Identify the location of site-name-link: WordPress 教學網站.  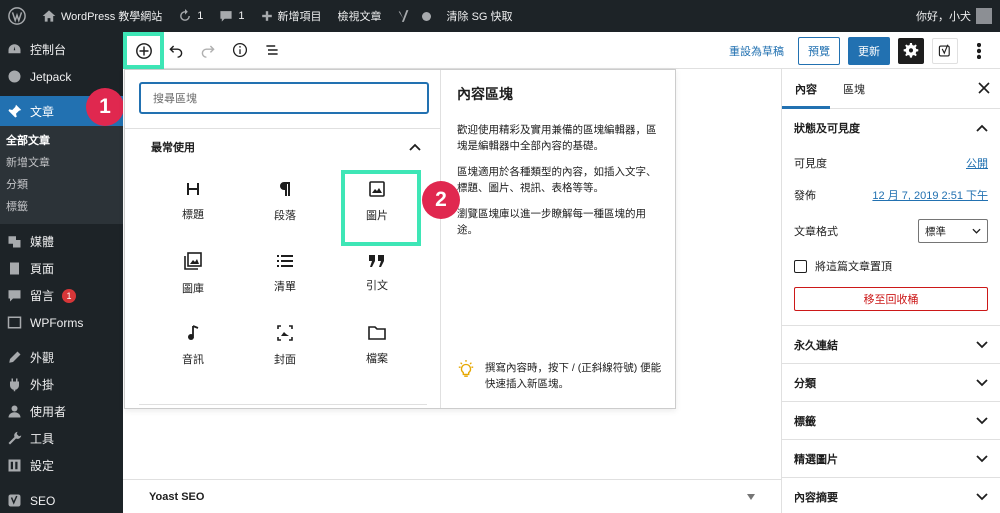
(102, 16).